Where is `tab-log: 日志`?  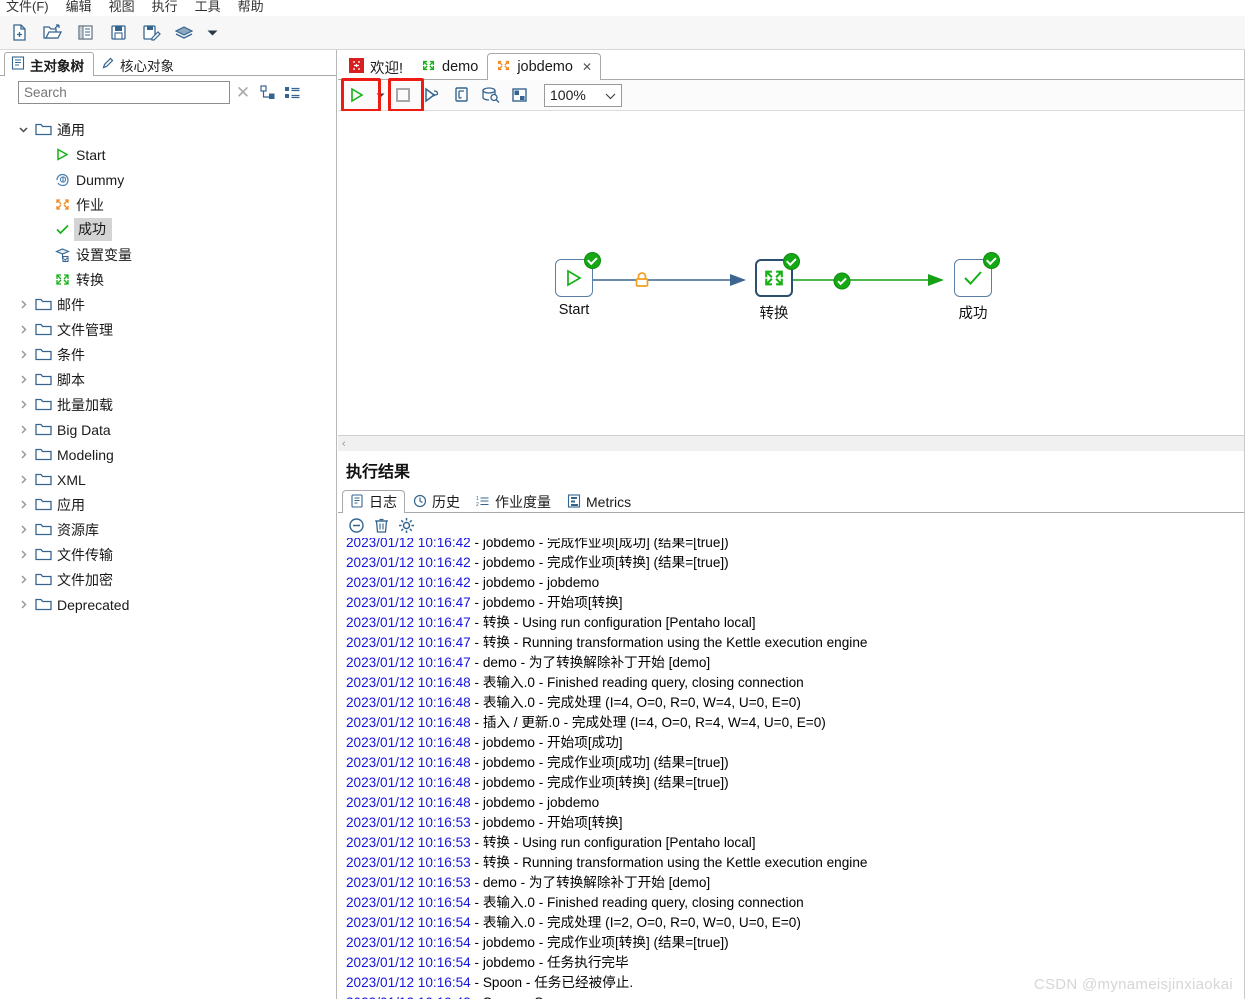
tab-log: 日志 is located at coordinates (373, 501).